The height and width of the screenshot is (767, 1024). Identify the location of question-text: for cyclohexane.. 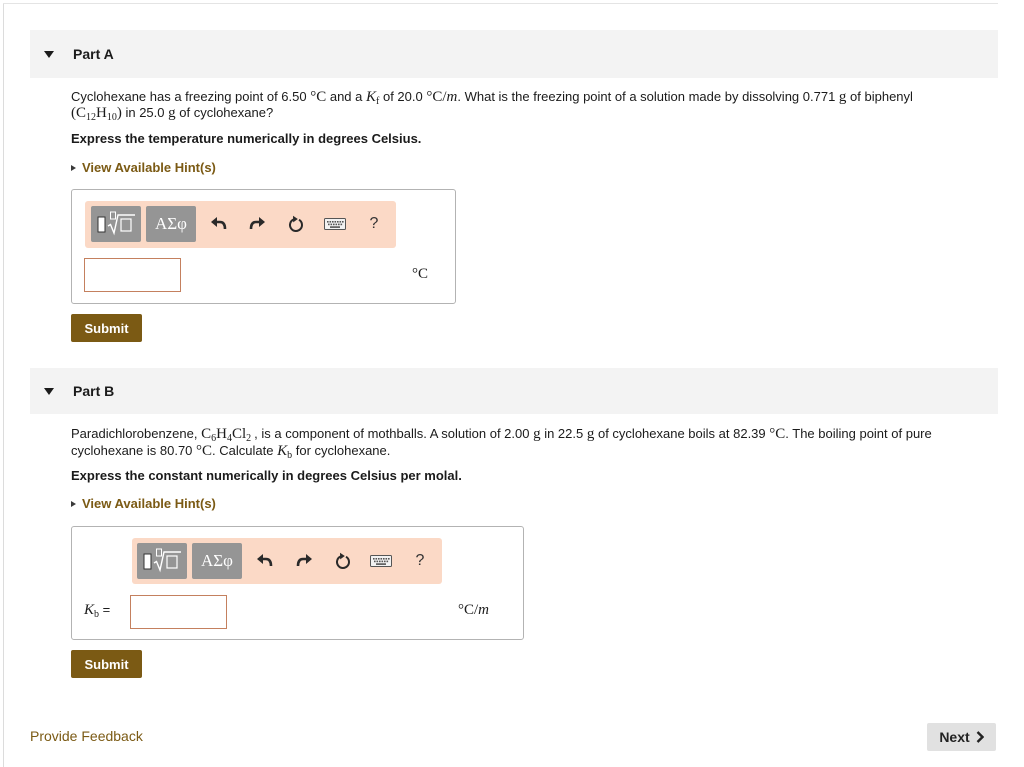
(341, 450).